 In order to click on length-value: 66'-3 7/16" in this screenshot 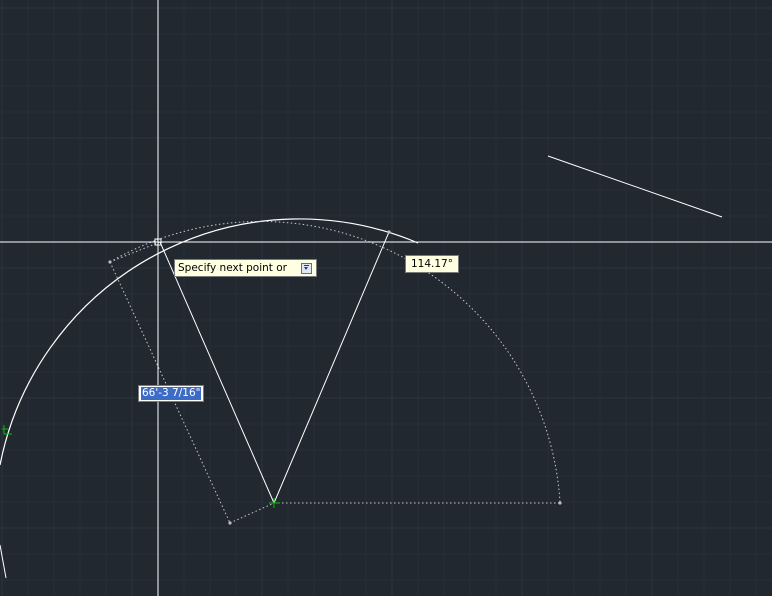, I will do `click(171, 393)`.